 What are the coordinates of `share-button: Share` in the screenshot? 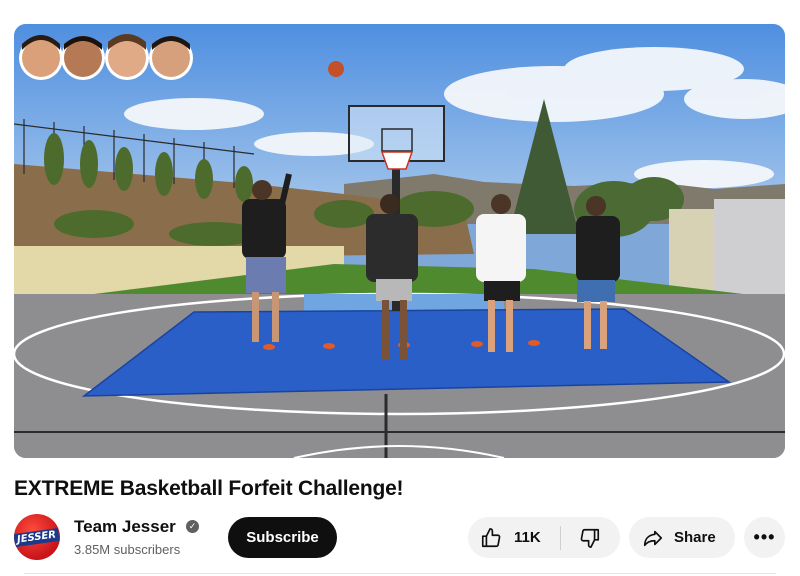 It's located at (682, 537).